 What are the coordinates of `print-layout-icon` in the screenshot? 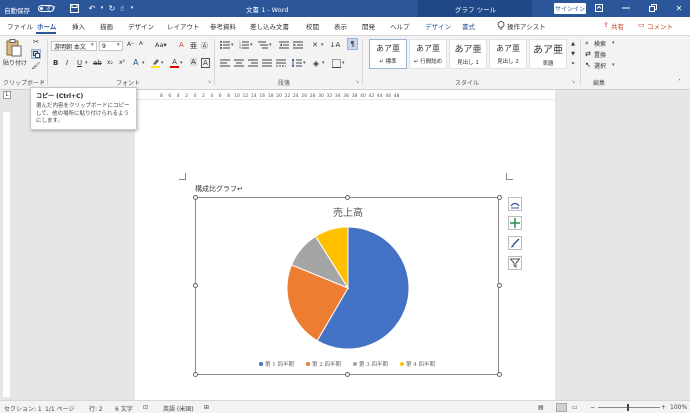 It's located at (561, 407).